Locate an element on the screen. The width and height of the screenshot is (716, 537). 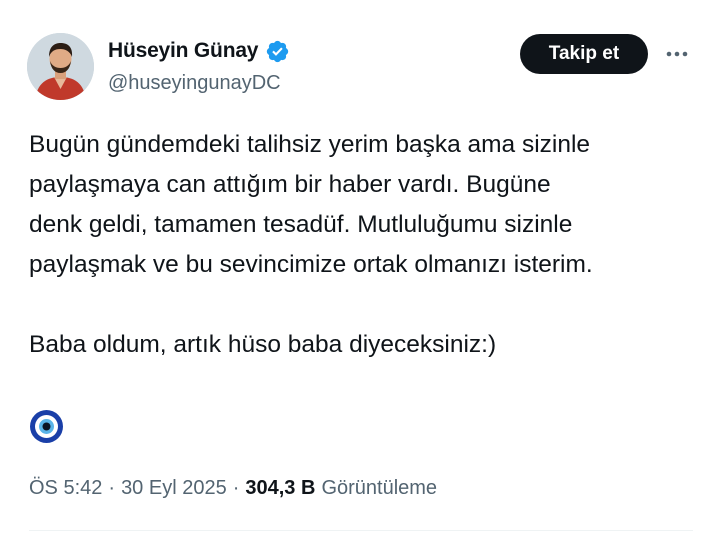
views-label: Görüntüleme is located at coordinates (379, 487).